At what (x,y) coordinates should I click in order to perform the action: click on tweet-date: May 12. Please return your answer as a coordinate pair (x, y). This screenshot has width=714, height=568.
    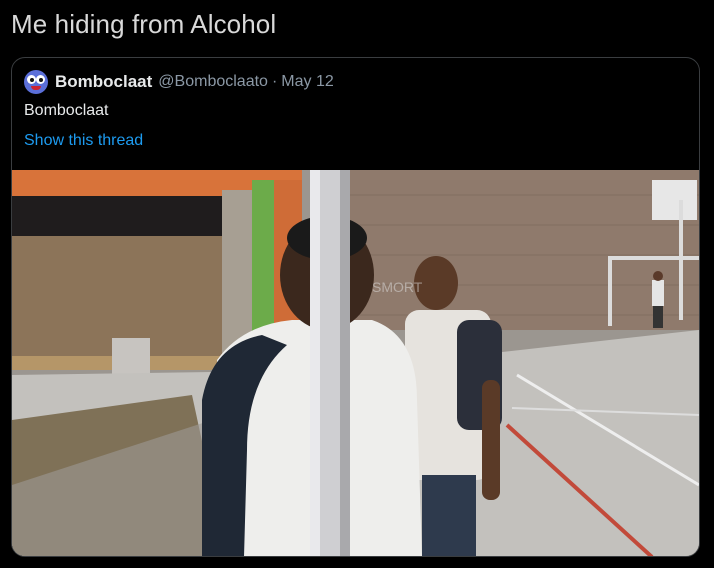
    Looking at the image, I should click on (307, 82).